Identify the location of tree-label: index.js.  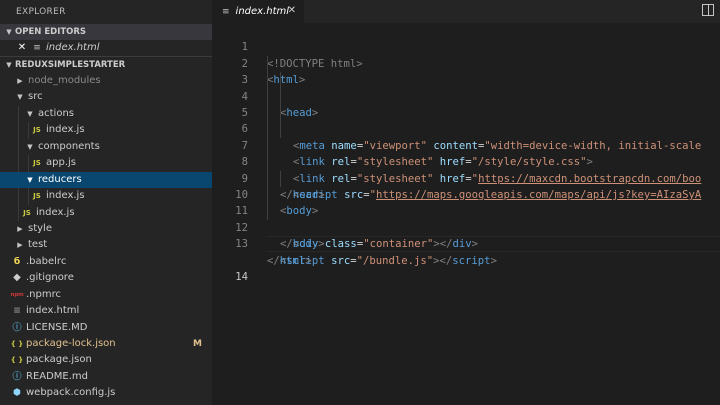
(65, 130).